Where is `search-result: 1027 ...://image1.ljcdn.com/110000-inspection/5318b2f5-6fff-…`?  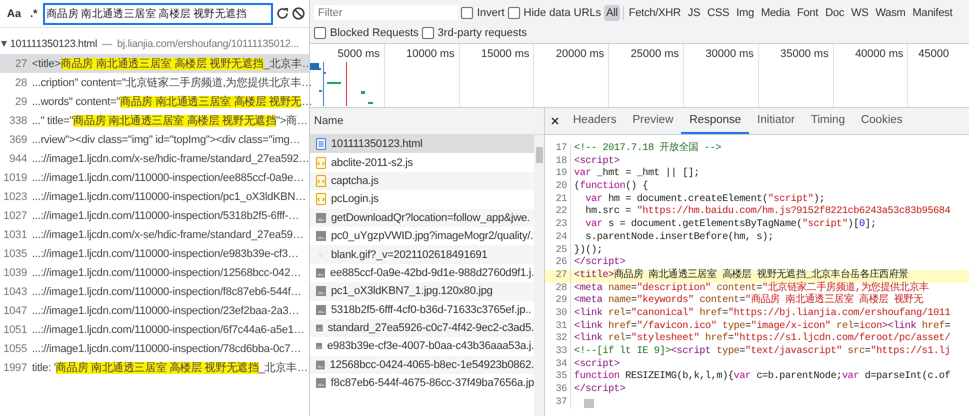
search-result: 1027 ...://image1.ljcdn.com/110000-inspection/5318b2f5-6fff-… is located at coordinates (154, 215).